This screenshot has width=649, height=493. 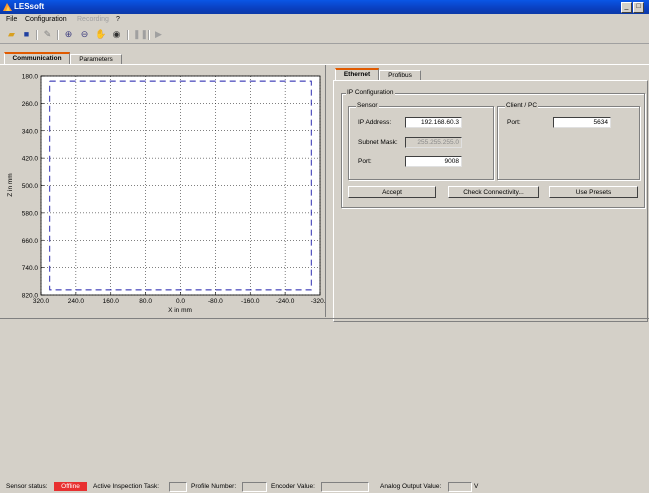 I want to click on app-logo-icon, so click(x=7, y=7).